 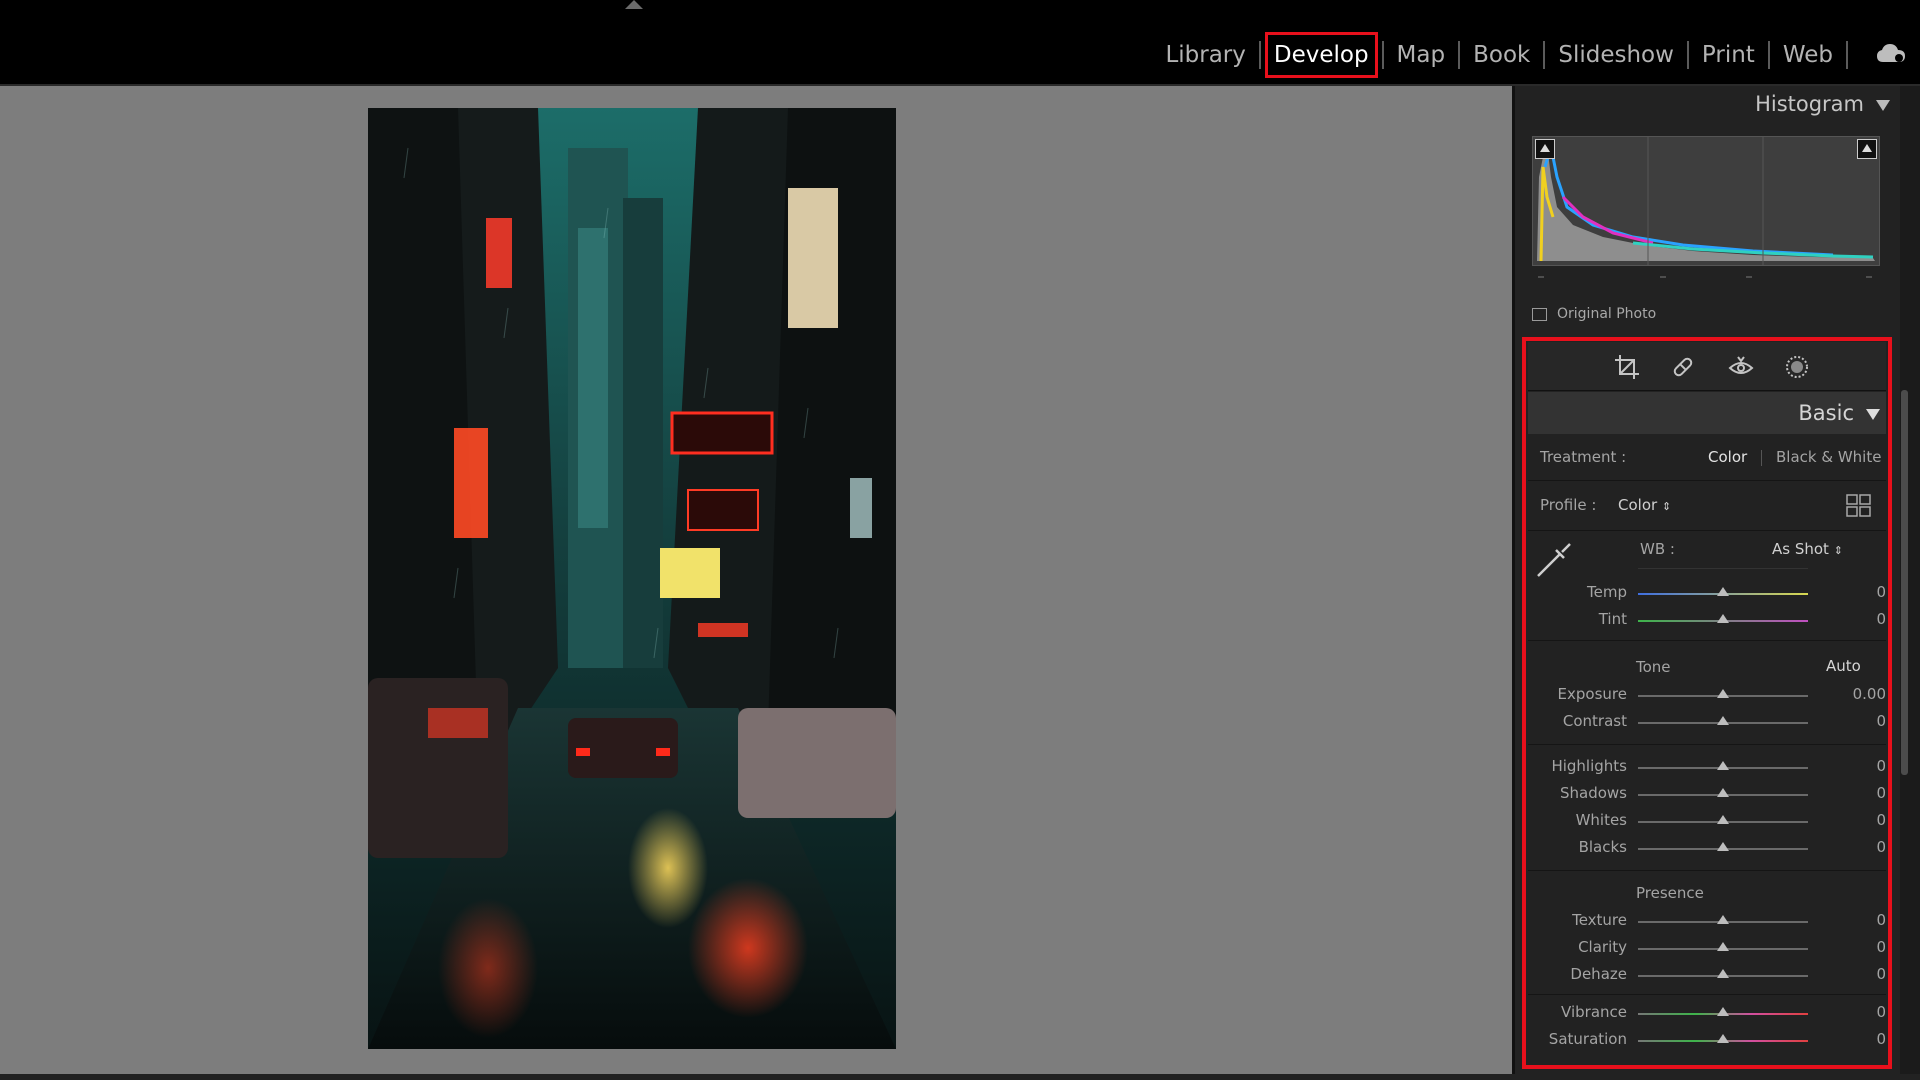 What do you see at coordinates (1594, 1012) in the screenshot?
I see `slider-vibrance-label: Vibrance` at bounding box center [1594, 1012].